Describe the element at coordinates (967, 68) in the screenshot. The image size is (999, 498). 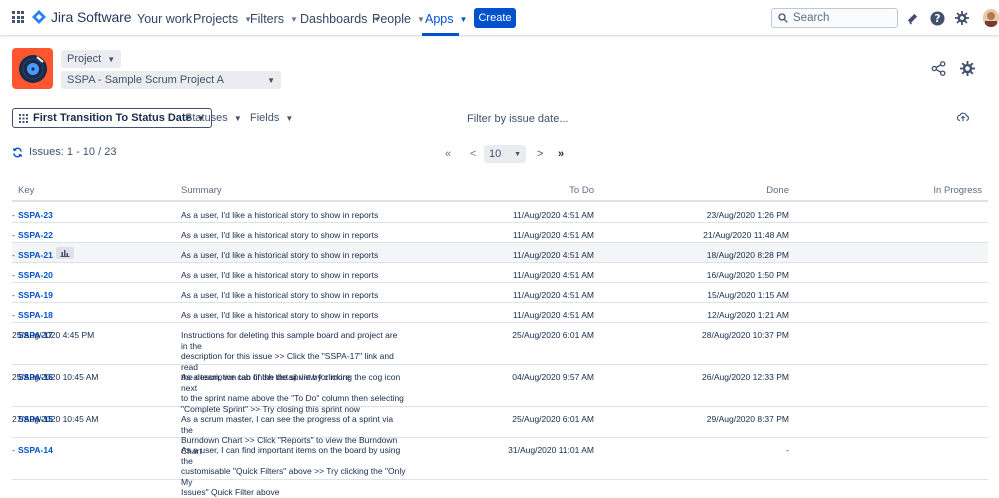
I see `report-settings-icon` at that location.